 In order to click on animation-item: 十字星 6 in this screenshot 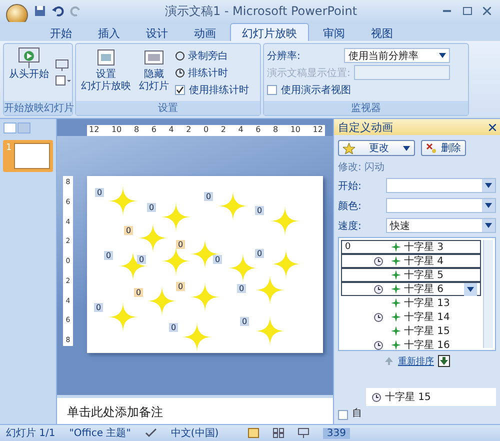, I will do `click(411, 289)`.